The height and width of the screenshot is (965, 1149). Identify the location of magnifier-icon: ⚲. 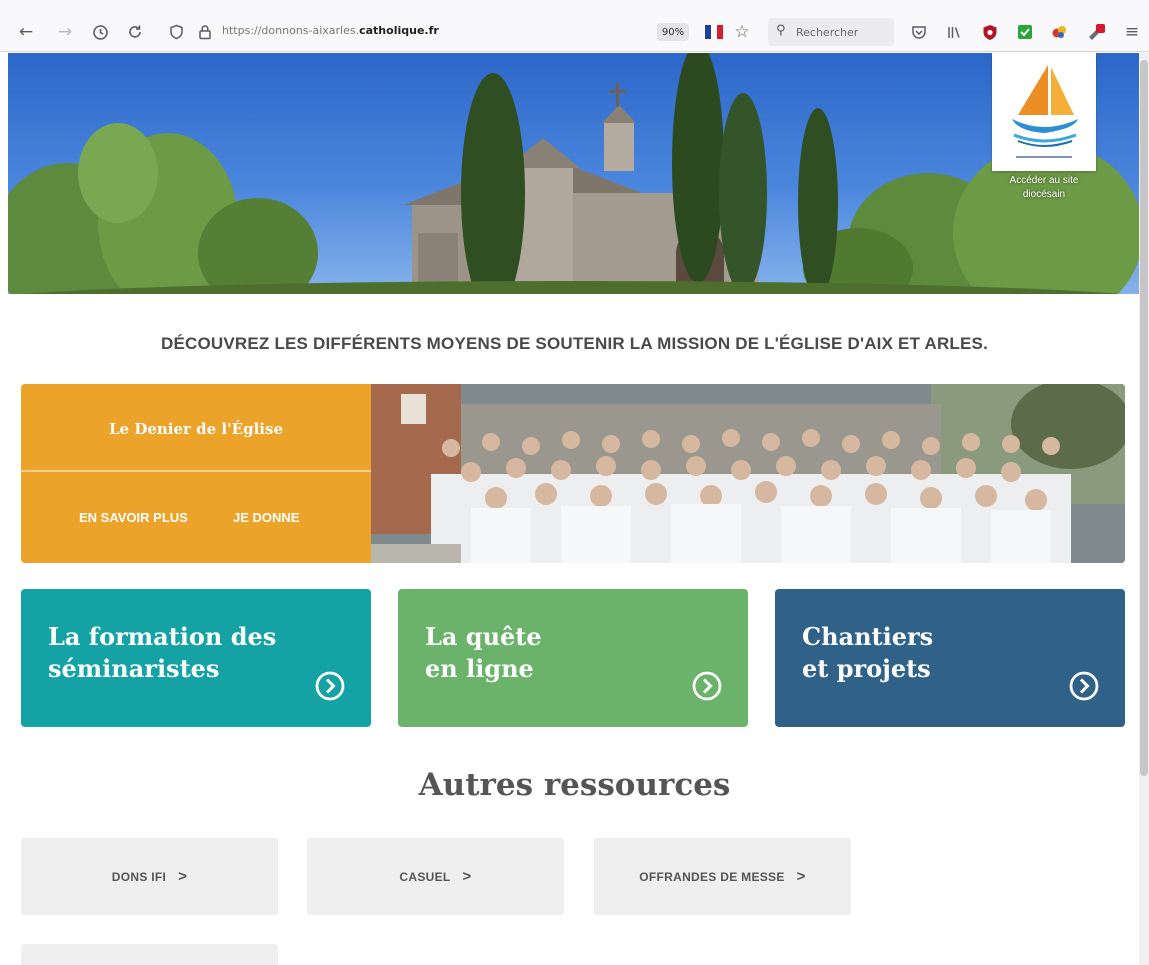
(781, 30).